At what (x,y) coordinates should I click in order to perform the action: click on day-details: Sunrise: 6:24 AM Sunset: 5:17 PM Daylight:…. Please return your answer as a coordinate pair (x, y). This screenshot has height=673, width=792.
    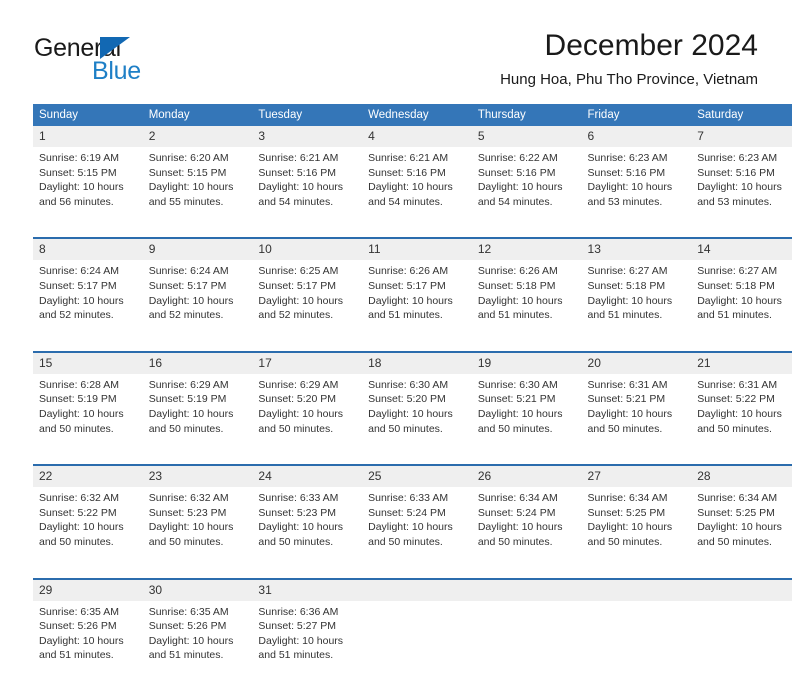
    Looking at the image, I should click on (198, 296).